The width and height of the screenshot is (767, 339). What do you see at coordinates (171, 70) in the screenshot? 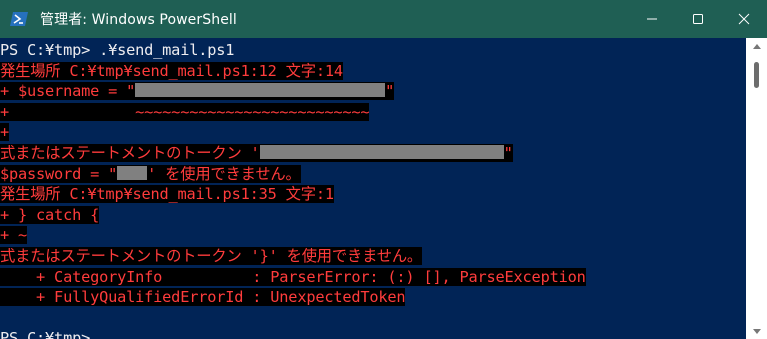
I see `error-location: 発生場所 C:¥tmp¥send_mail.ps1:12 文字:14` at bounding box center [171, 70].